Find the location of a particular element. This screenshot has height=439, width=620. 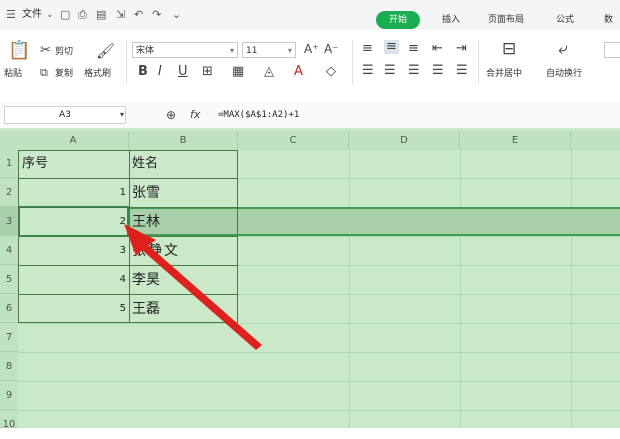

arrow-shape is located at coordinates (193, 287).